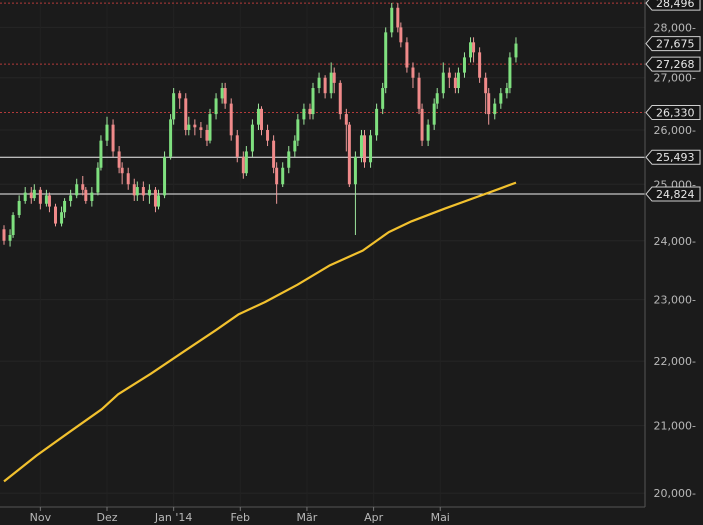 The image size is (703, 525). I want to click on y-tick-label: 21,000-, so click(675, 426).